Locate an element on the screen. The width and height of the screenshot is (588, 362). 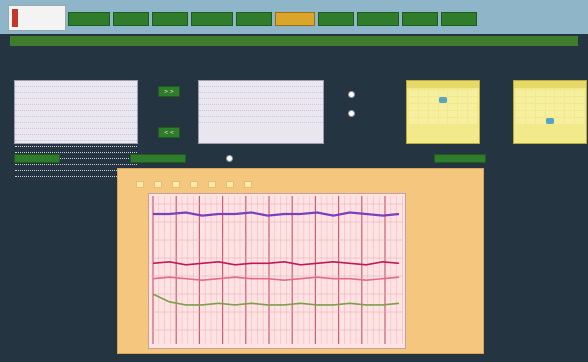
start-date-calendar is located at coordinates (443, 112).